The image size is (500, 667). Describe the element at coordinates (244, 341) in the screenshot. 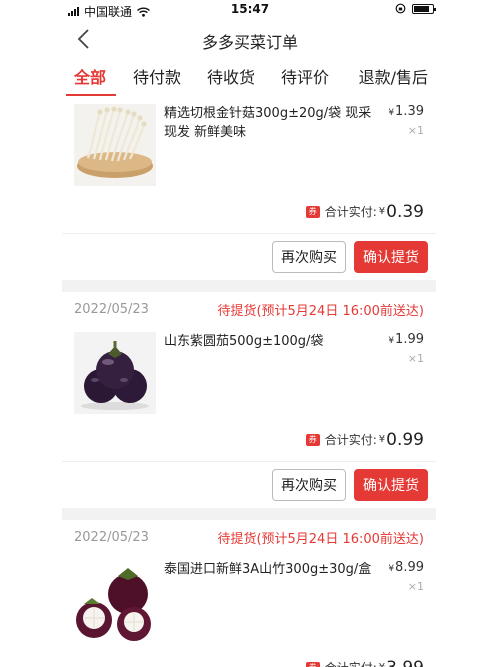

I see `product-name: 山东紫圆茄500g±100g/袋` at that location.